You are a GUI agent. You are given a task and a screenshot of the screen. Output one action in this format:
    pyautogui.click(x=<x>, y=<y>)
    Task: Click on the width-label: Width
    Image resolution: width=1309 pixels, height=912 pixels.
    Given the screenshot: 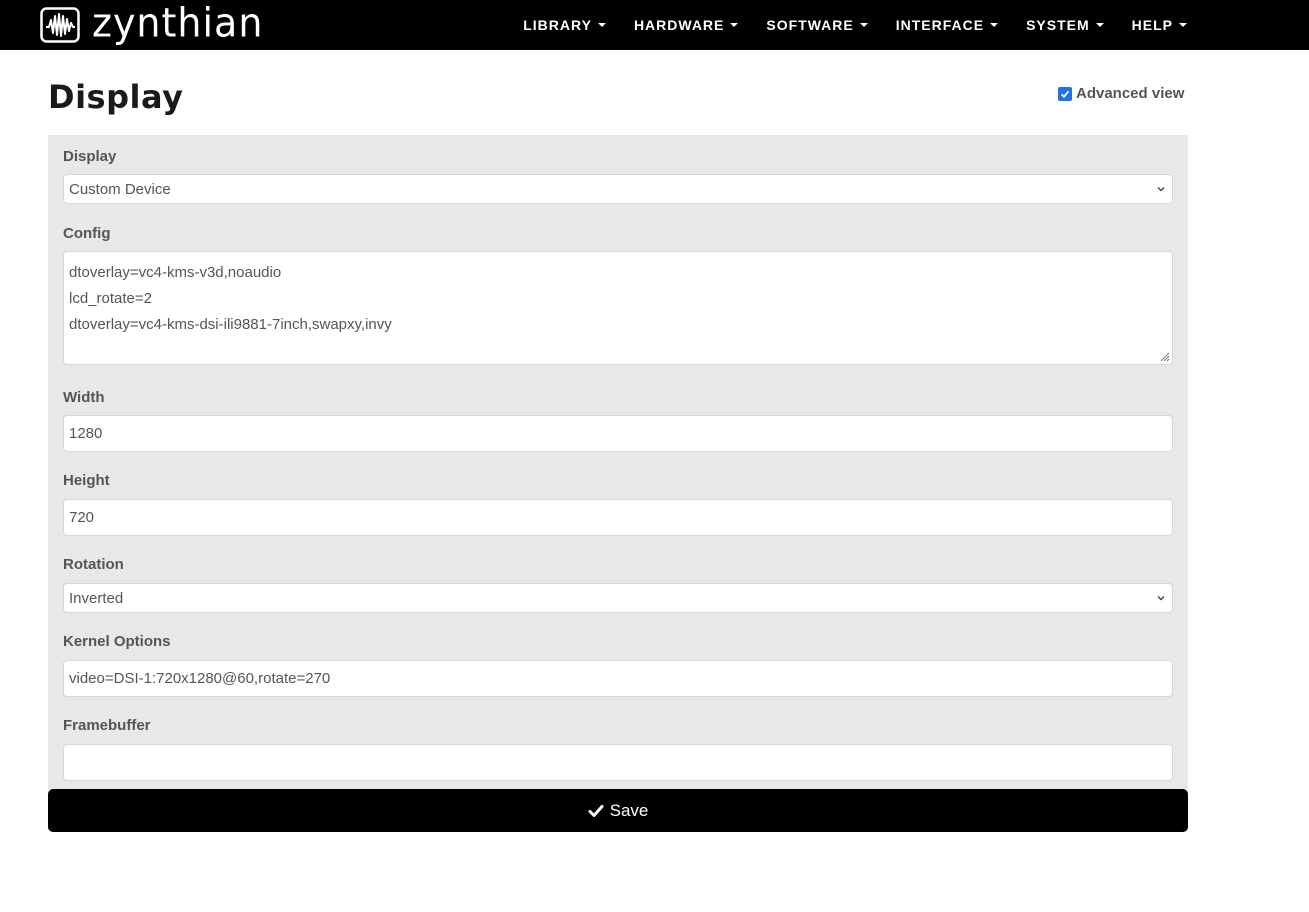 What is the action you would take?
    pyautogui.click(x=84, y=397)
    